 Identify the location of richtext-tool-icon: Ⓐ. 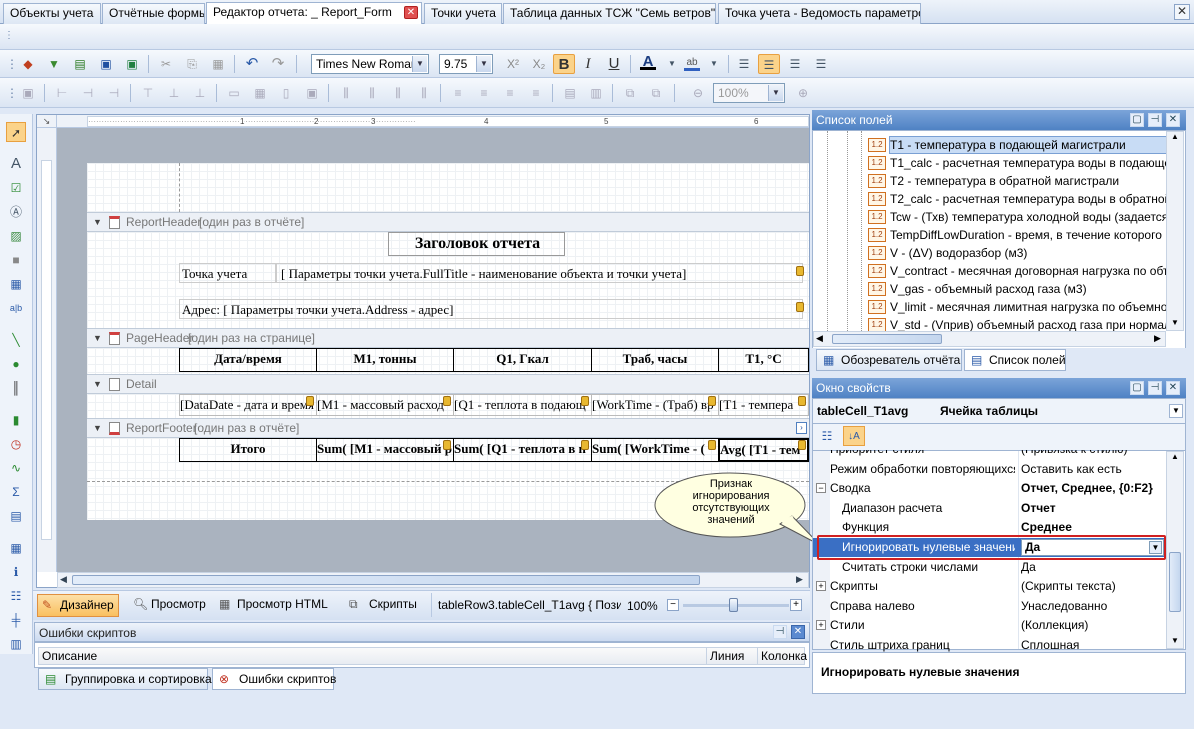
(16, 212).